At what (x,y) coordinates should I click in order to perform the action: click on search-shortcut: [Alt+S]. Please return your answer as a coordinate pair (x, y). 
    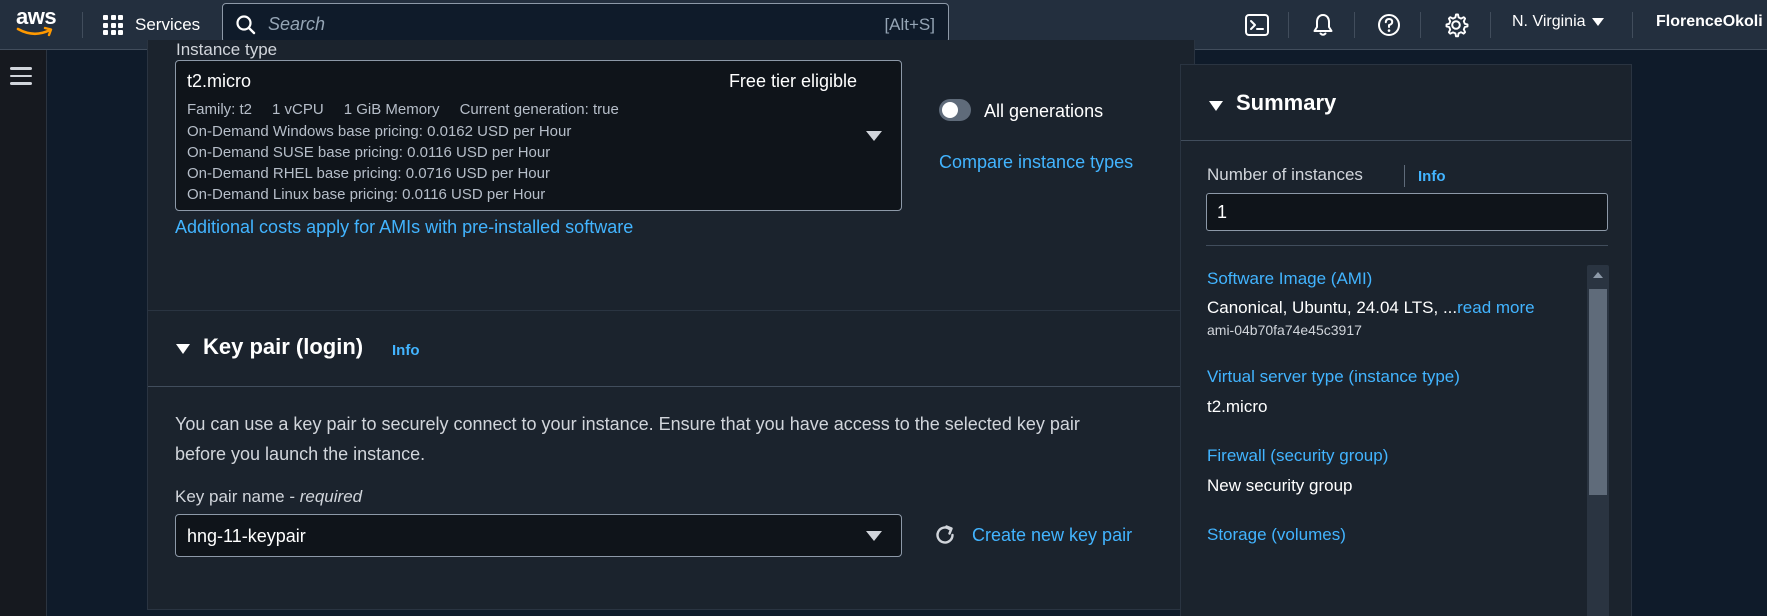
    Looking at the image, I should click on (909, 24).